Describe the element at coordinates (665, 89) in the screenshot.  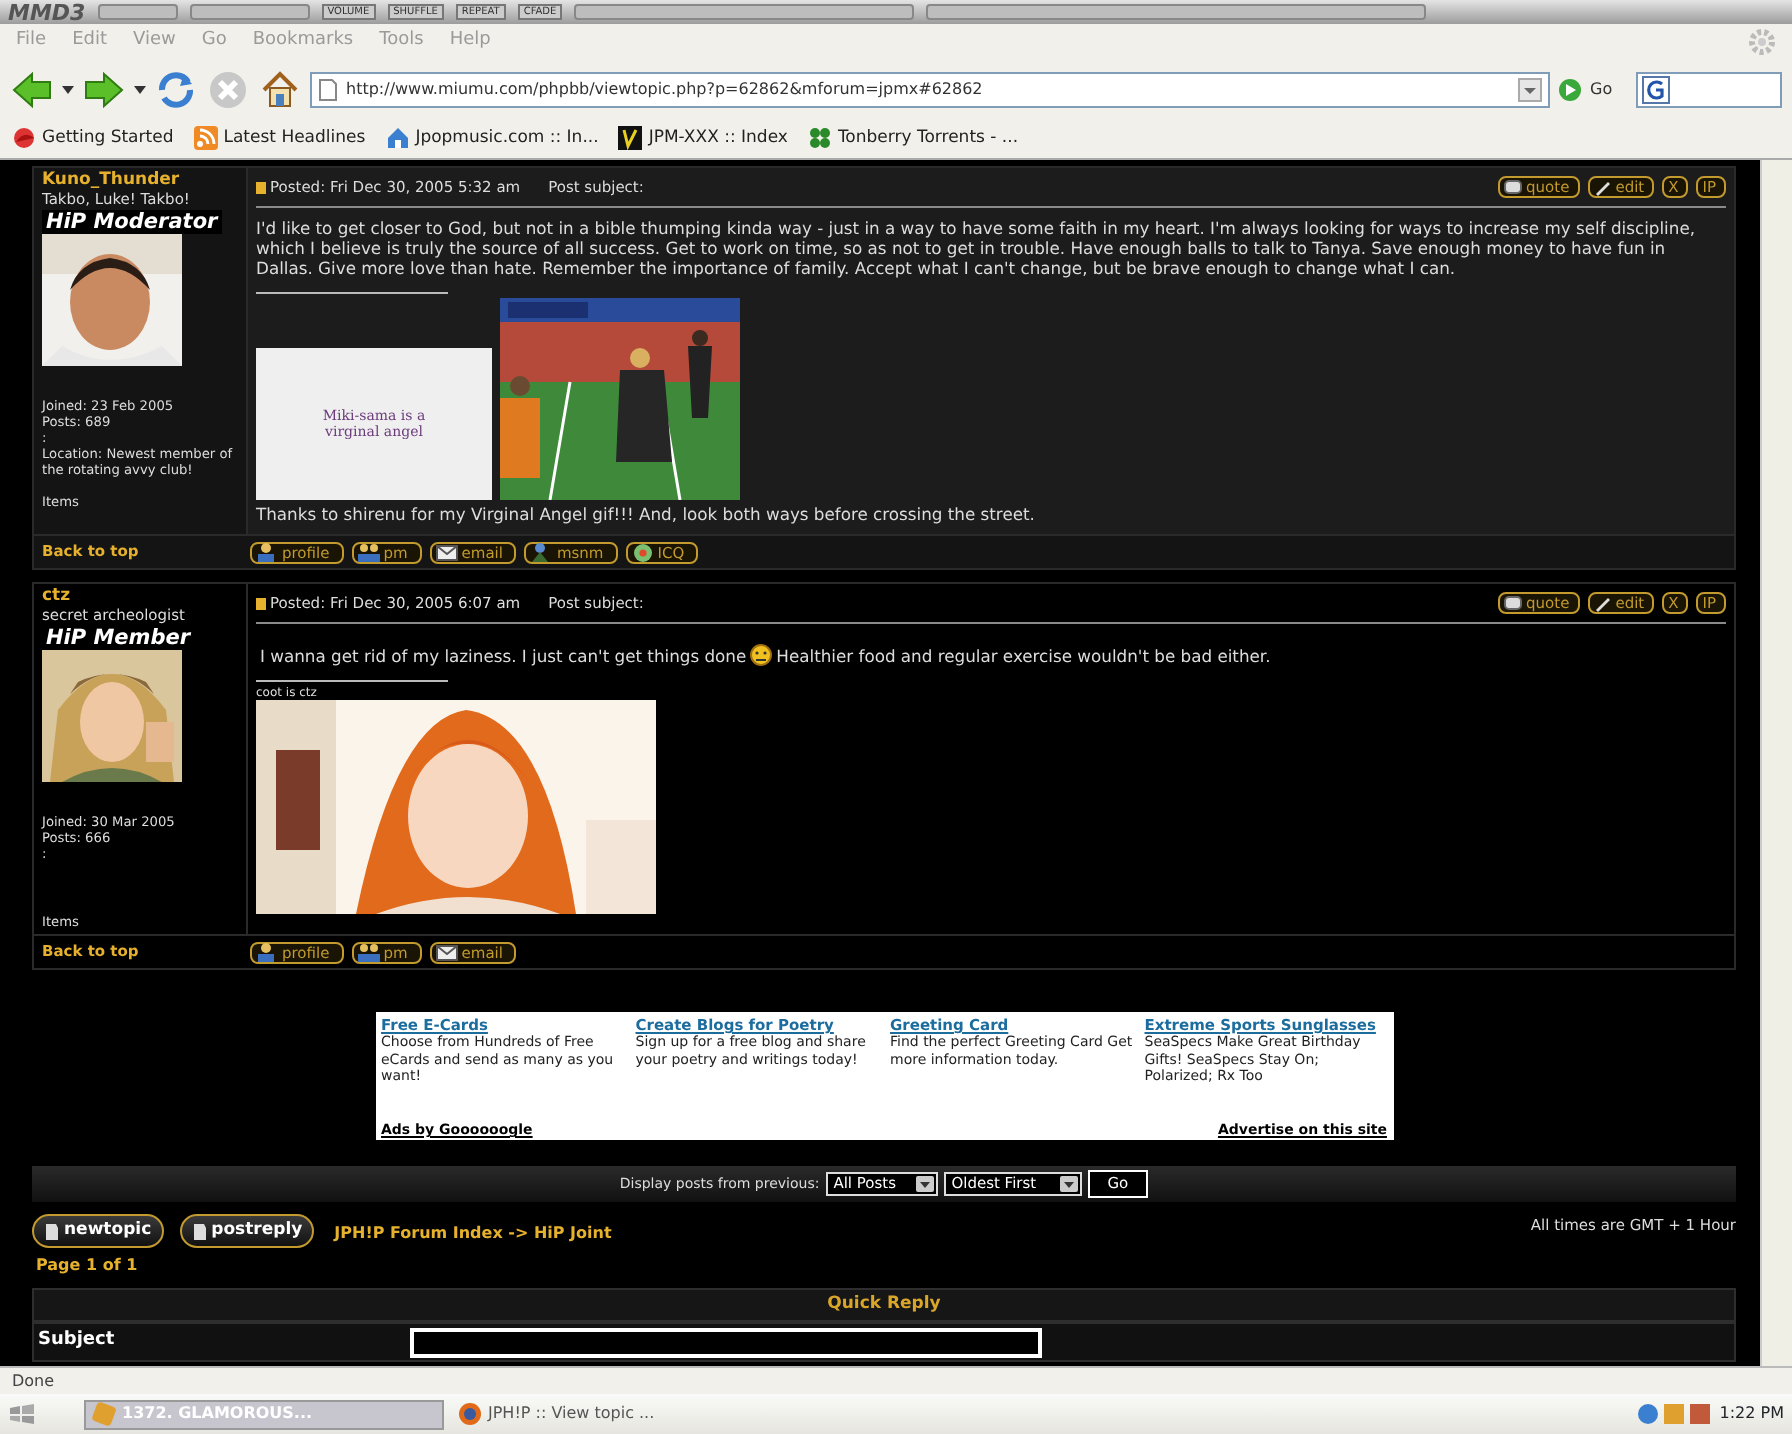
I see `address-text: http://www.miumu.com/phpbb/viewtopic.php?p=62862&mforum=jpmx#62862` at that location.